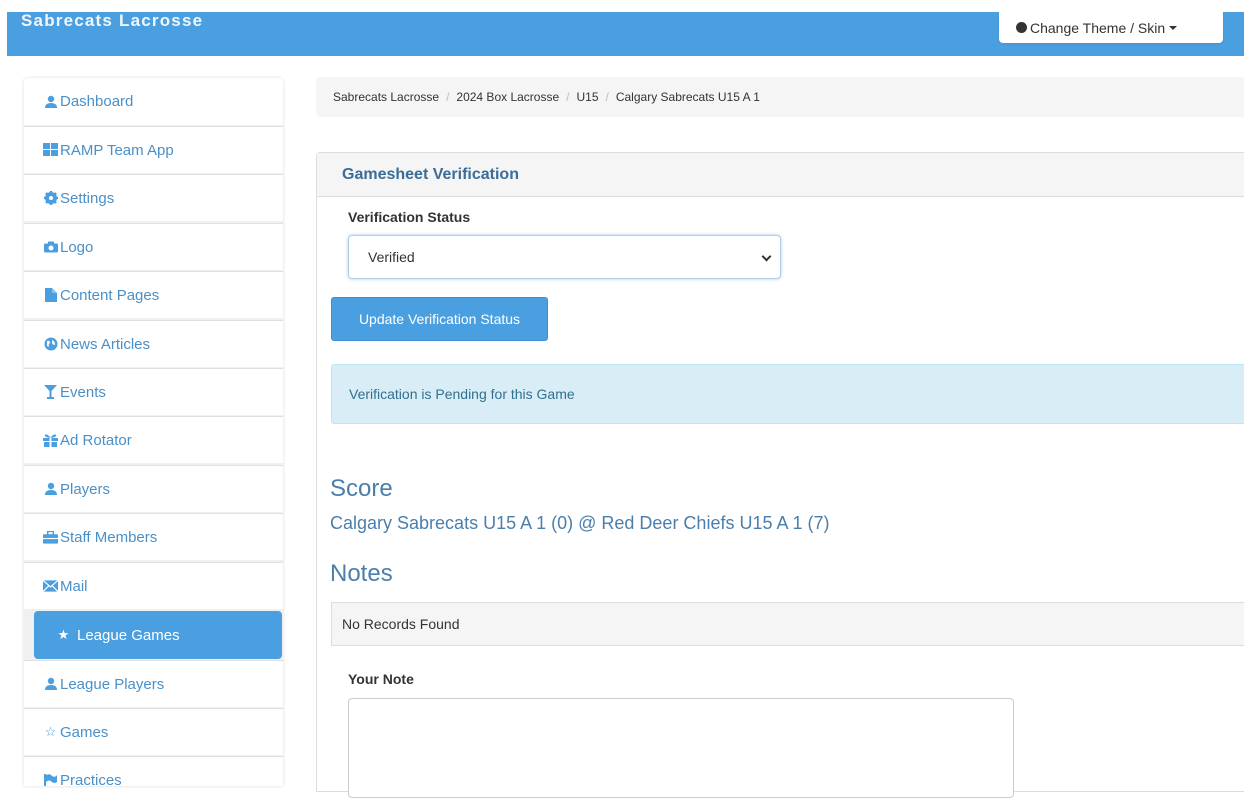 Image resolution: width=1244 pixels, height=798 pixels. I want to click on breadcrumb-item-current: Calgary Sabrecats U15 A 1, so click(687, 97).